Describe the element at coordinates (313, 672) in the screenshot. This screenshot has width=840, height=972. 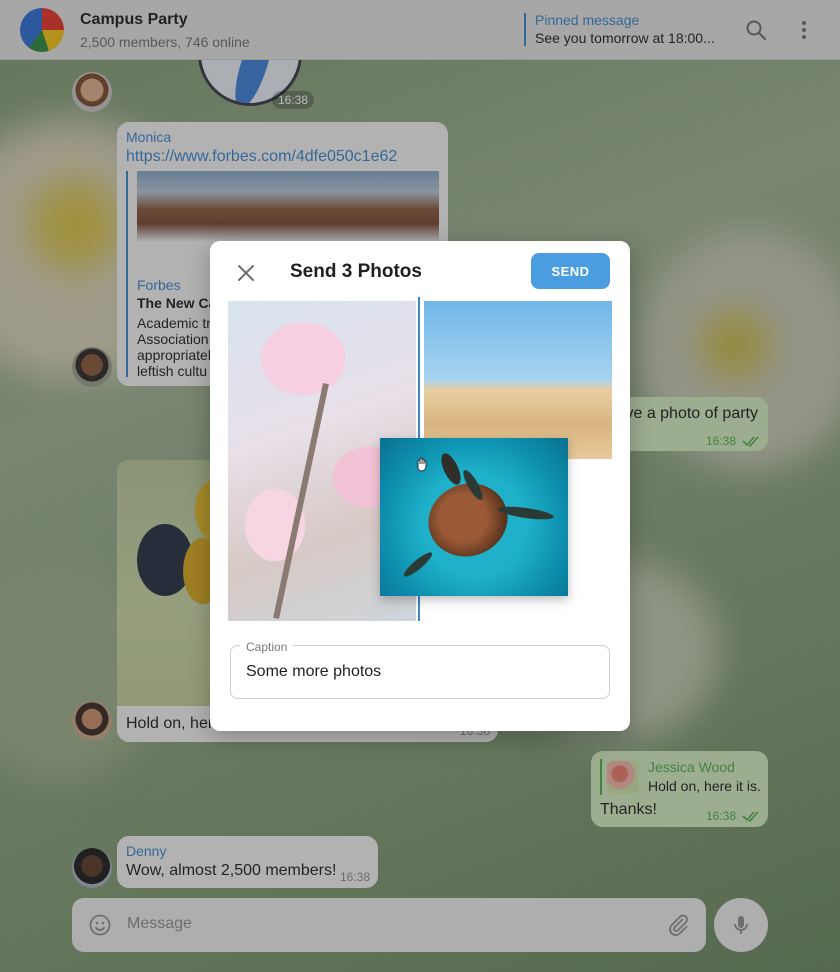
I see `caption-input: Some more photos` at that location.